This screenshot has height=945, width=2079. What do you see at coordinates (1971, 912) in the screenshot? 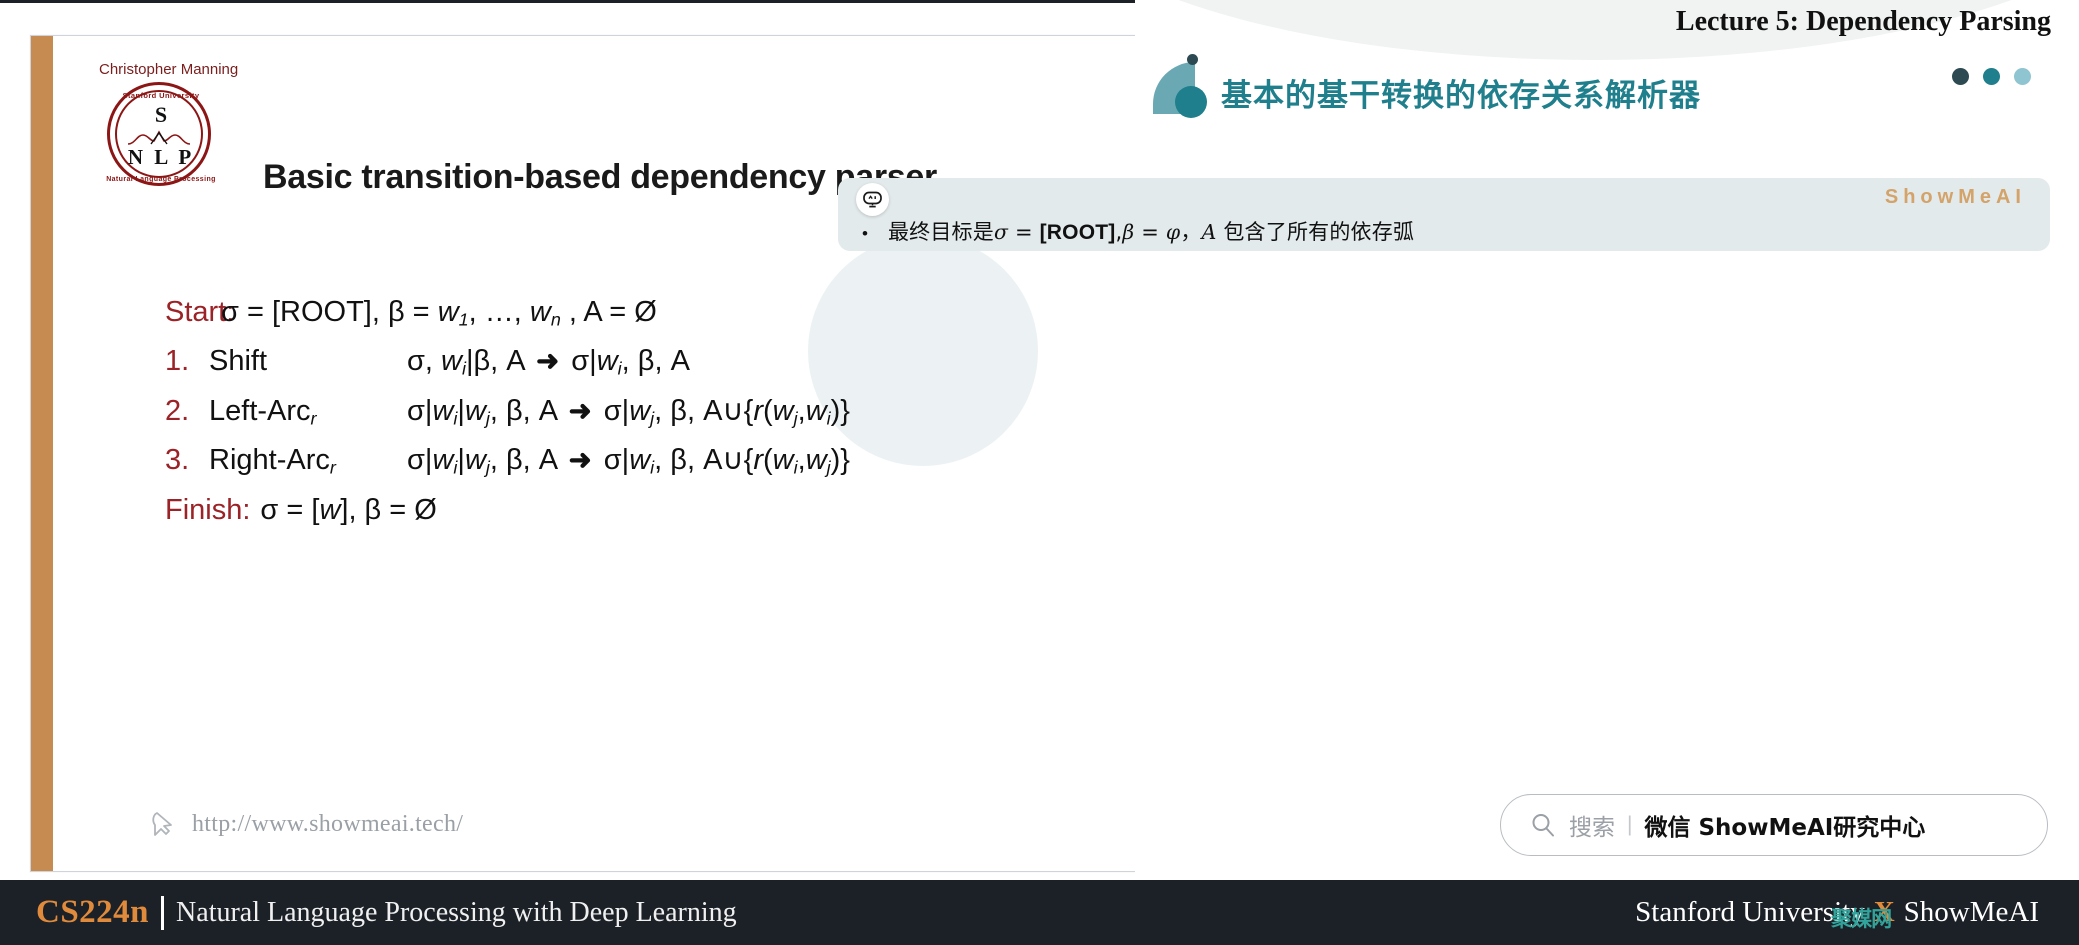
I see `partner-right-label: ShowMeAI` at bounding box center [1971, 912].